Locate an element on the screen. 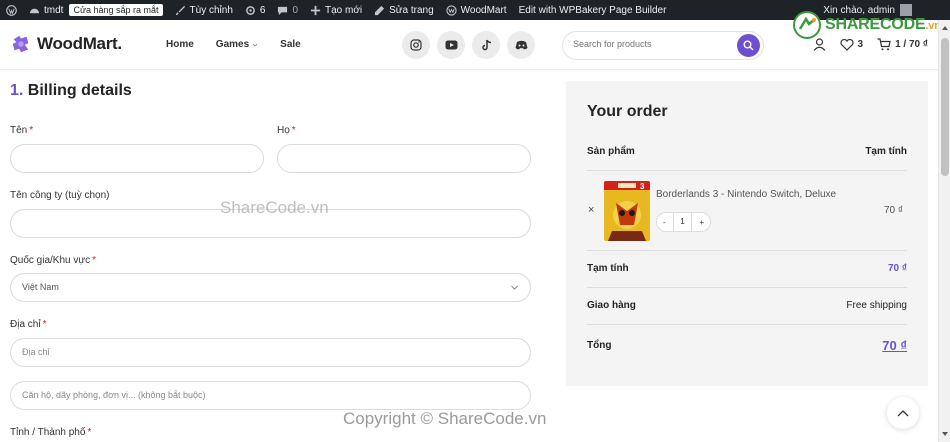 The image size is (950, 442). customize-item: Tùy chỉnh is located at coordinates (204, 10).